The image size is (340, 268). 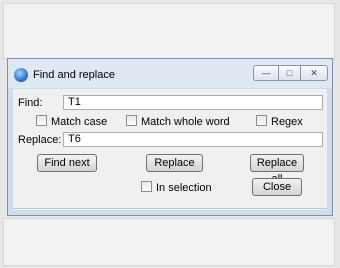 What do you see at coordinates (174, 163) in the screenshot?
I see `replace-button: Replace` at bounding box center [174, 163].